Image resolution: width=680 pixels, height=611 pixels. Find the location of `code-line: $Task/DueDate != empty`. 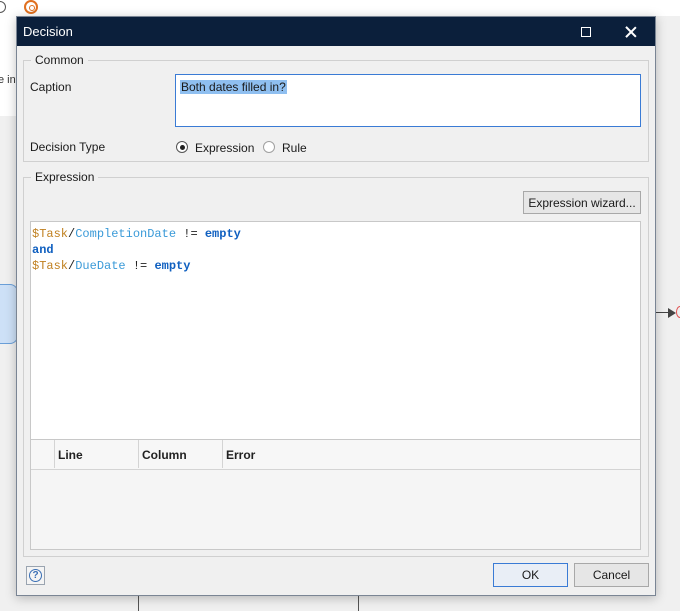

code-line: $Task/DueDate != empty is located at coordinates (111, 266).